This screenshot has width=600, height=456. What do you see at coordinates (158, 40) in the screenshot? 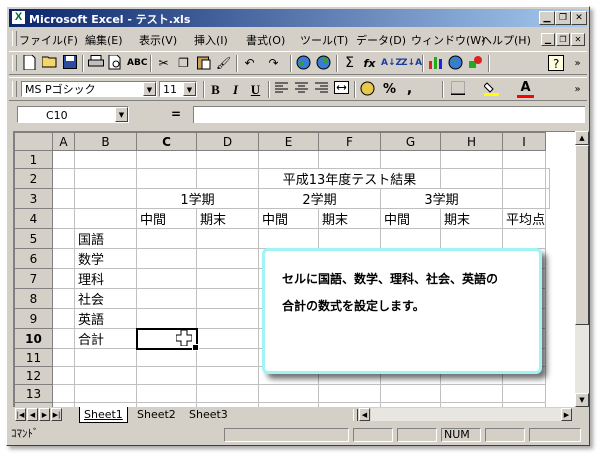
I see `menu-view: 表示(V)` at bounding box center [158, 40].